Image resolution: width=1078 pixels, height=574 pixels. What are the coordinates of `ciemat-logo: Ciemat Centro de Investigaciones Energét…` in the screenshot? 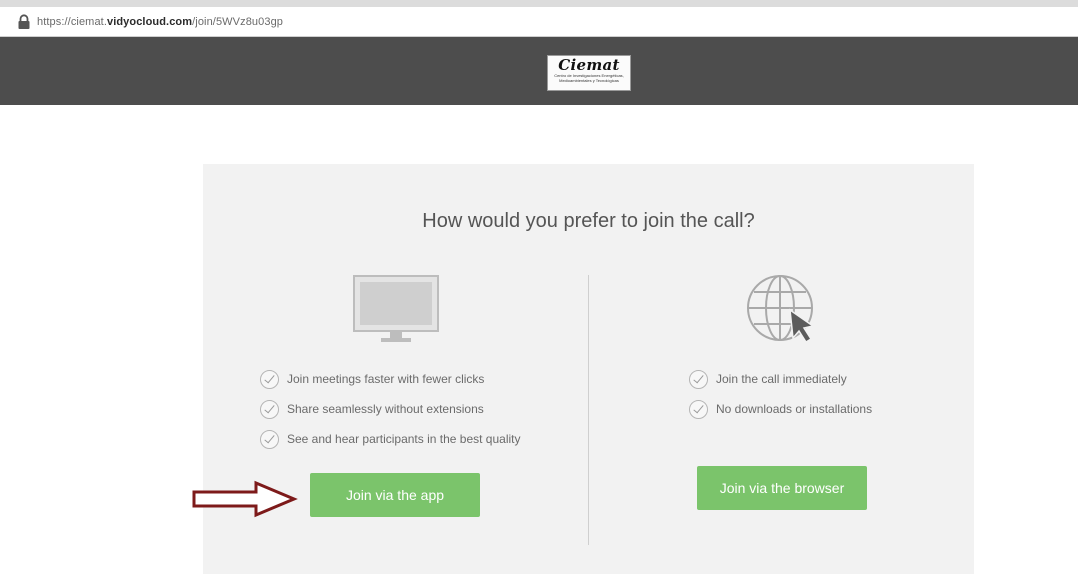 It's located at (589, 73).